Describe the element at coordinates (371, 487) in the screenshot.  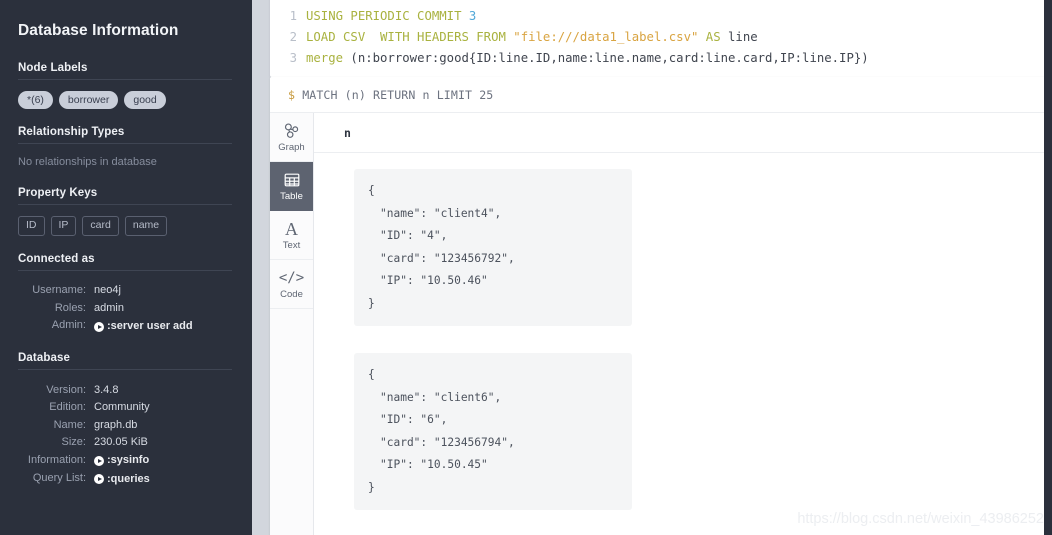
I see `json-line: }` at that location.